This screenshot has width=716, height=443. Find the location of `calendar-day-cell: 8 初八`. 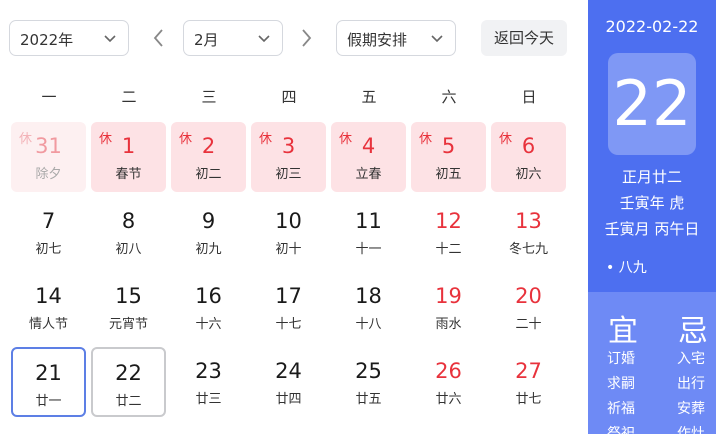

calendar-day-cell: 8 初八 is located at coordinates (128, 232).